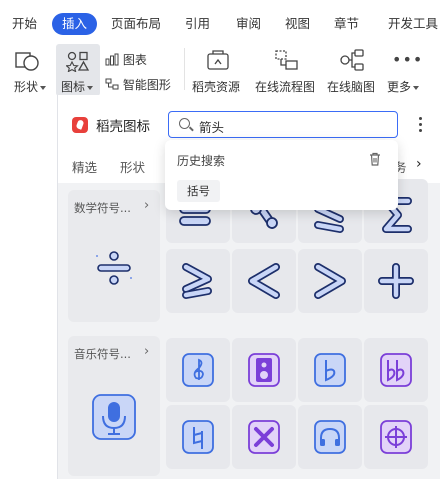 This screenshot has width=440, height=479. What do you see at coordinates (77, 86) in the screenshot?
I see `icons-button: 图标` at bounding box center [77, 86].